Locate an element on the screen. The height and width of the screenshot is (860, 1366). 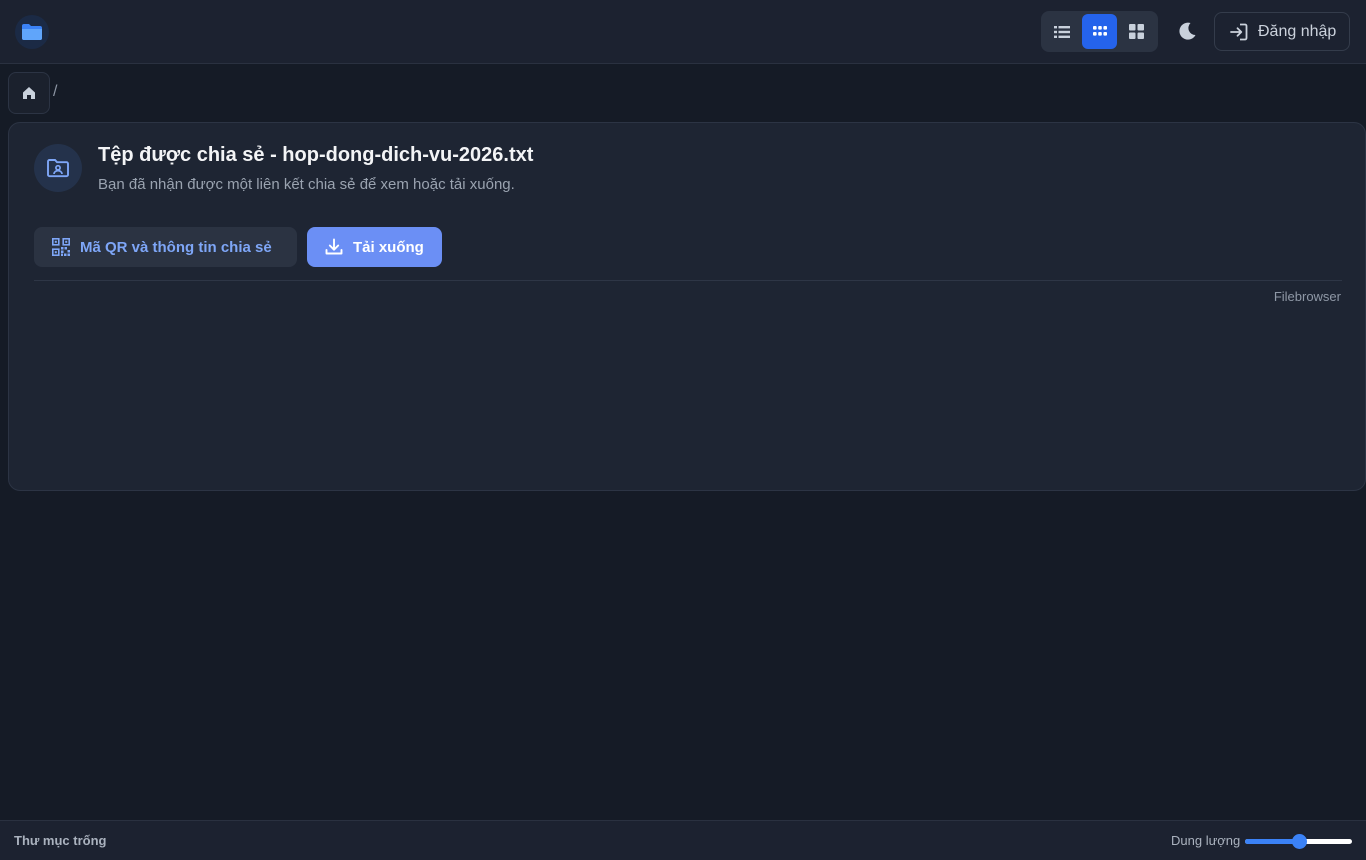
tiles-view-button is located at coordinates (1136, 31).